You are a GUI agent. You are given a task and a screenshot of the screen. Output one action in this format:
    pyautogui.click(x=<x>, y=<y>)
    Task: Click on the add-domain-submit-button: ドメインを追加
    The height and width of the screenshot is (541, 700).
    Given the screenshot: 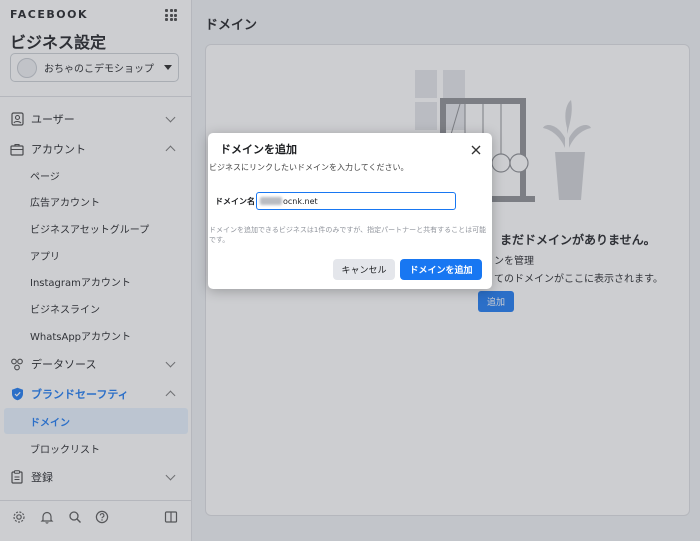 What is the action you would take?
    pyautogui.click(x=441, y=269)
    